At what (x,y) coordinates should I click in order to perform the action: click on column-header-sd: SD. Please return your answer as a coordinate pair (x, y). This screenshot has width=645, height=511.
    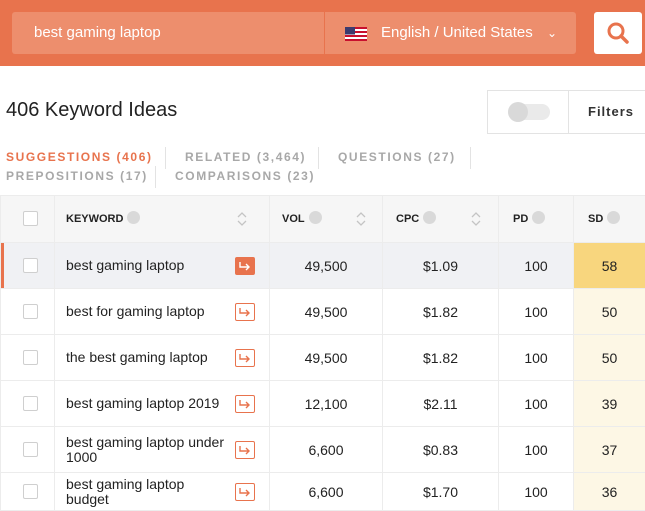
    Looking at the image, I should click on (609, 219).